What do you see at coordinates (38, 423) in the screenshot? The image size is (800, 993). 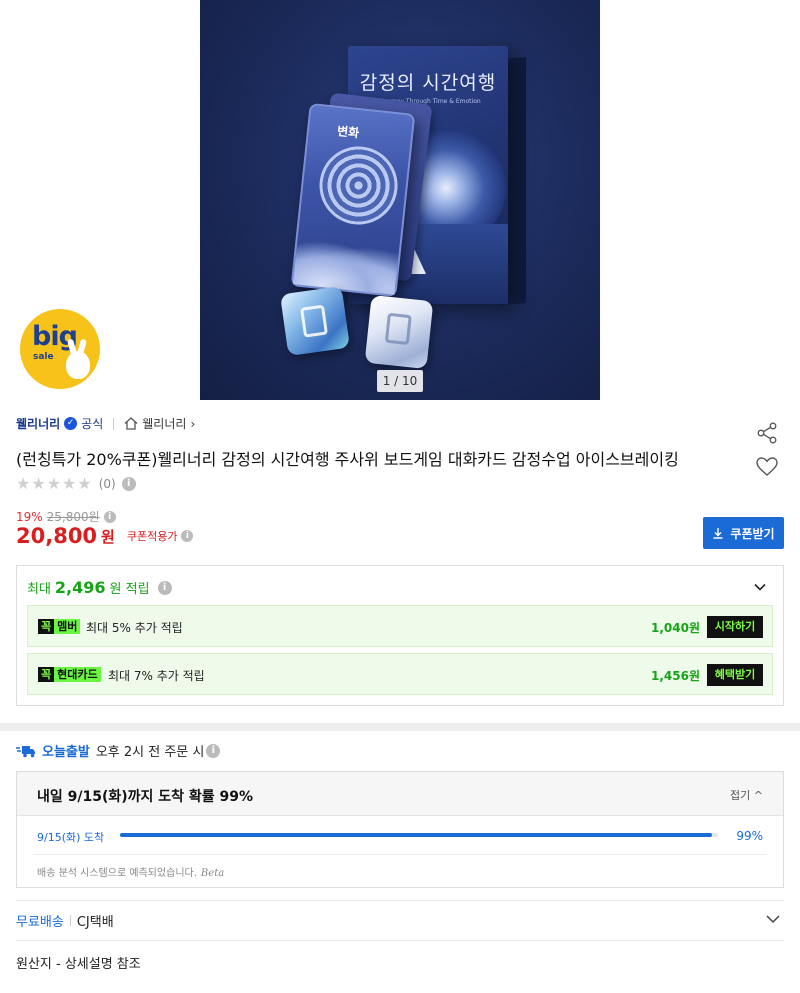 I see `seller-name: 웰리너리` at bounding box center [38, 423].